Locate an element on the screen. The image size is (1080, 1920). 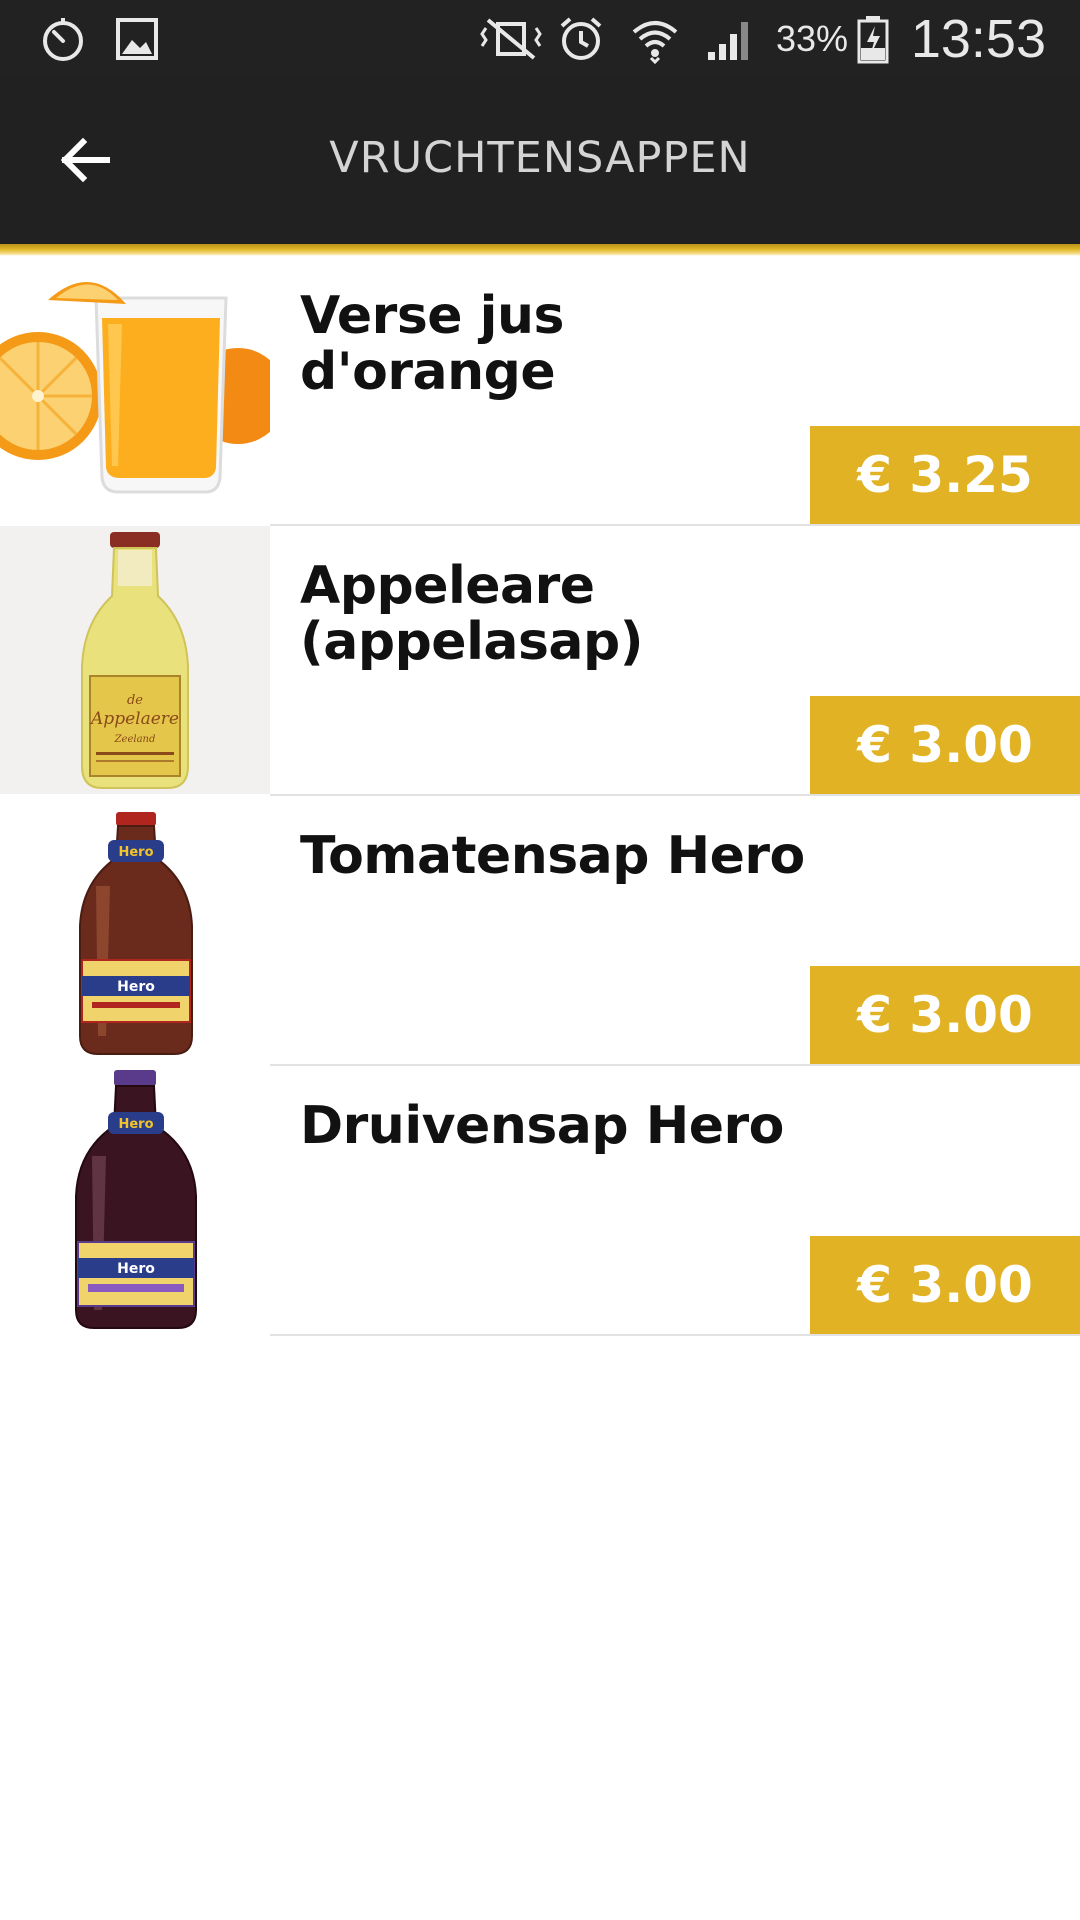
signal-icon is located at coordinates (728, 41).